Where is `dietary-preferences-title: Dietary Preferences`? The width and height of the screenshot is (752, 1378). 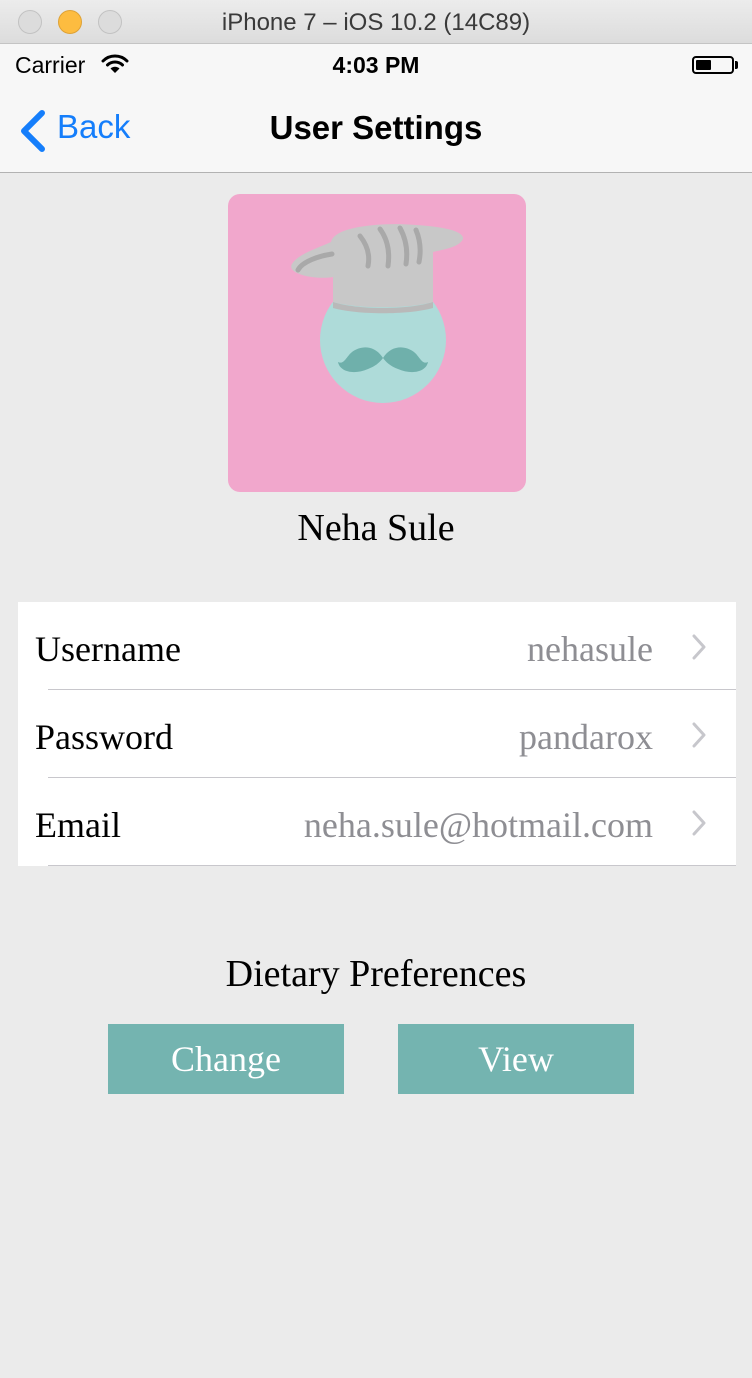 dietary-preferences-title: Dietary Preferences is located at coordinates (376, 974).